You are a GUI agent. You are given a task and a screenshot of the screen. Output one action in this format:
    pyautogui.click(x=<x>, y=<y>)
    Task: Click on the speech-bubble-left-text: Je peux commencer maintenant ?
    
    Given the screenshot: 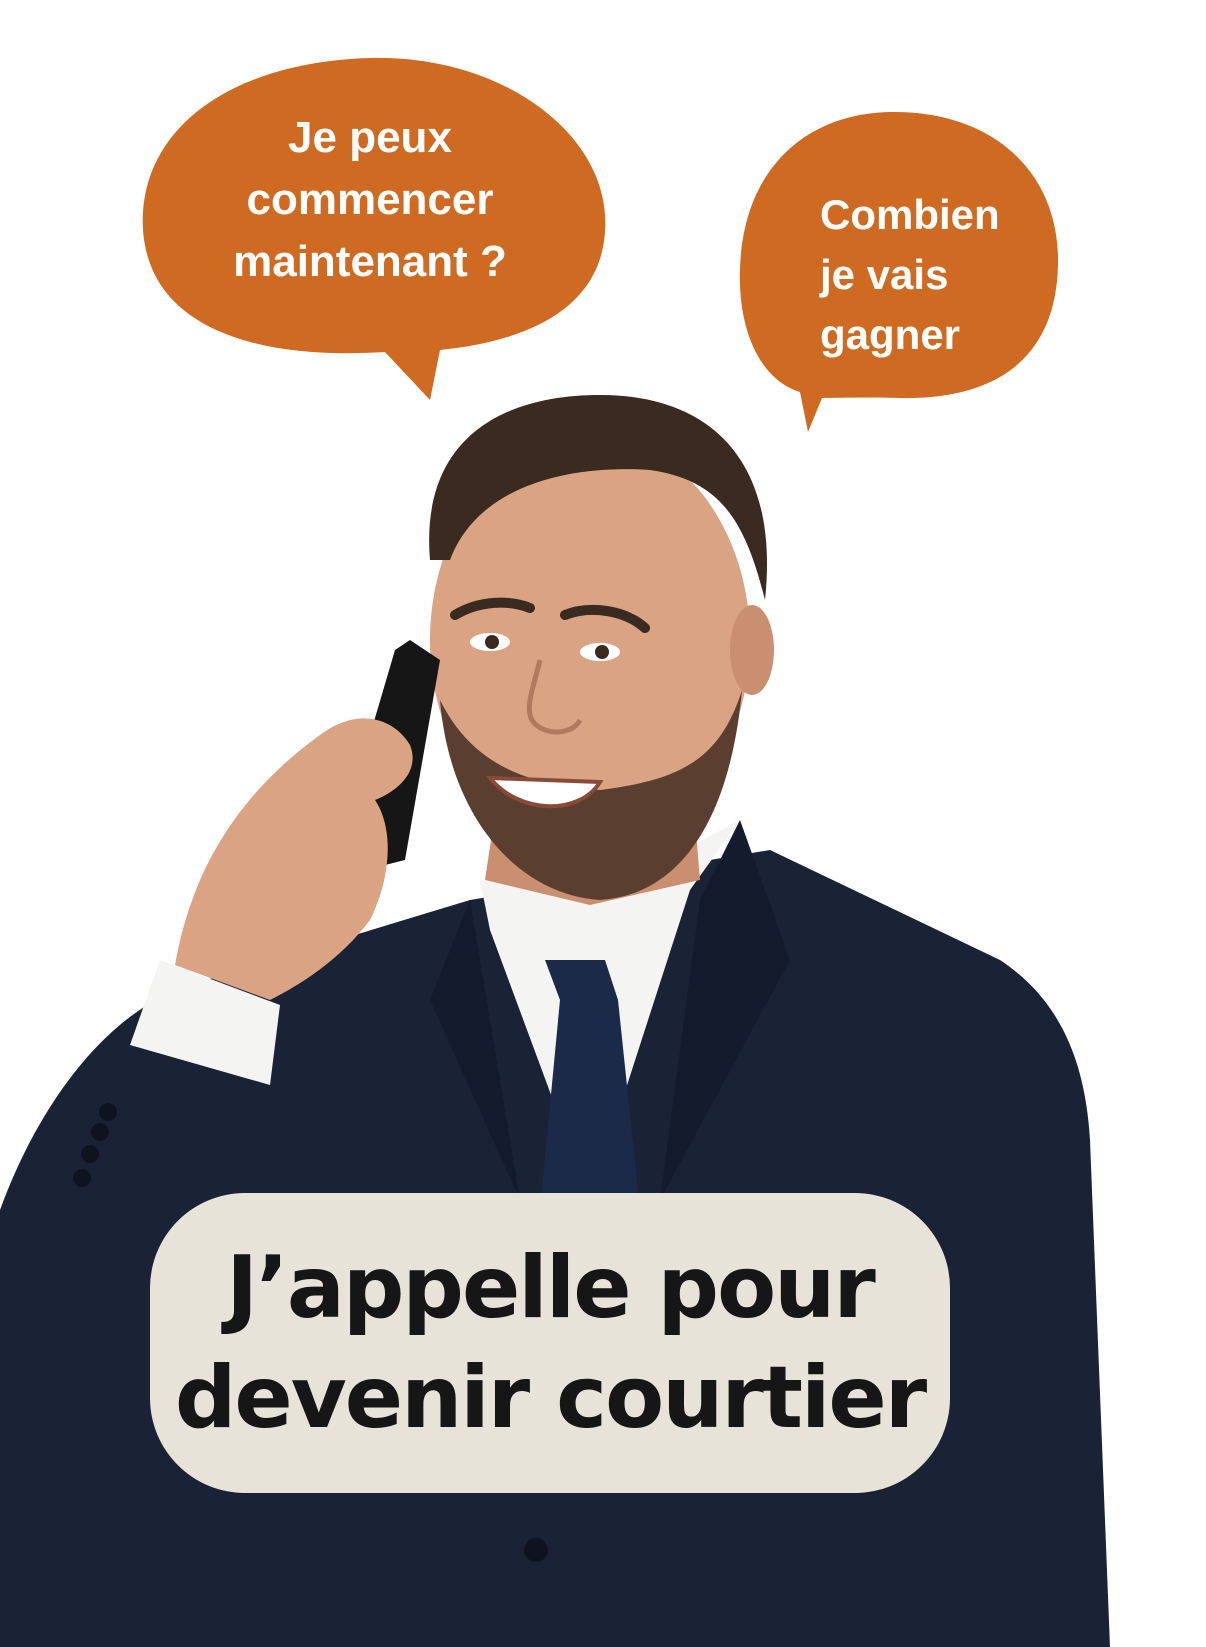 What is the action you would take?
    pyautogui.click(x=370, y=199)
    